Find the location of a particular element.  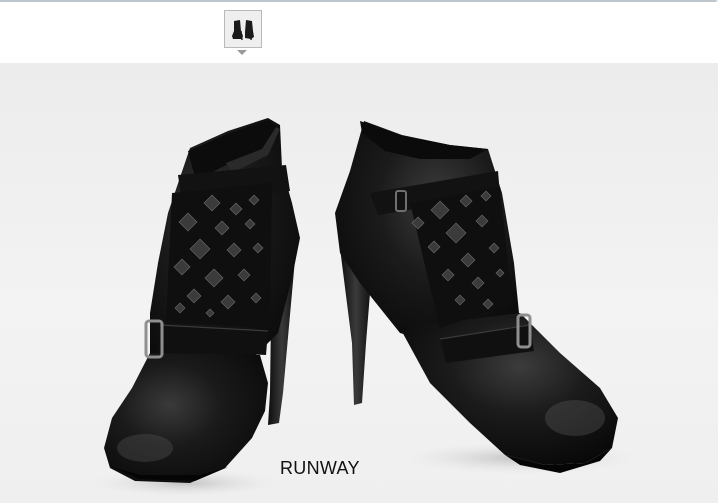

boots-thumbnail is located at coordinates (243, 29).